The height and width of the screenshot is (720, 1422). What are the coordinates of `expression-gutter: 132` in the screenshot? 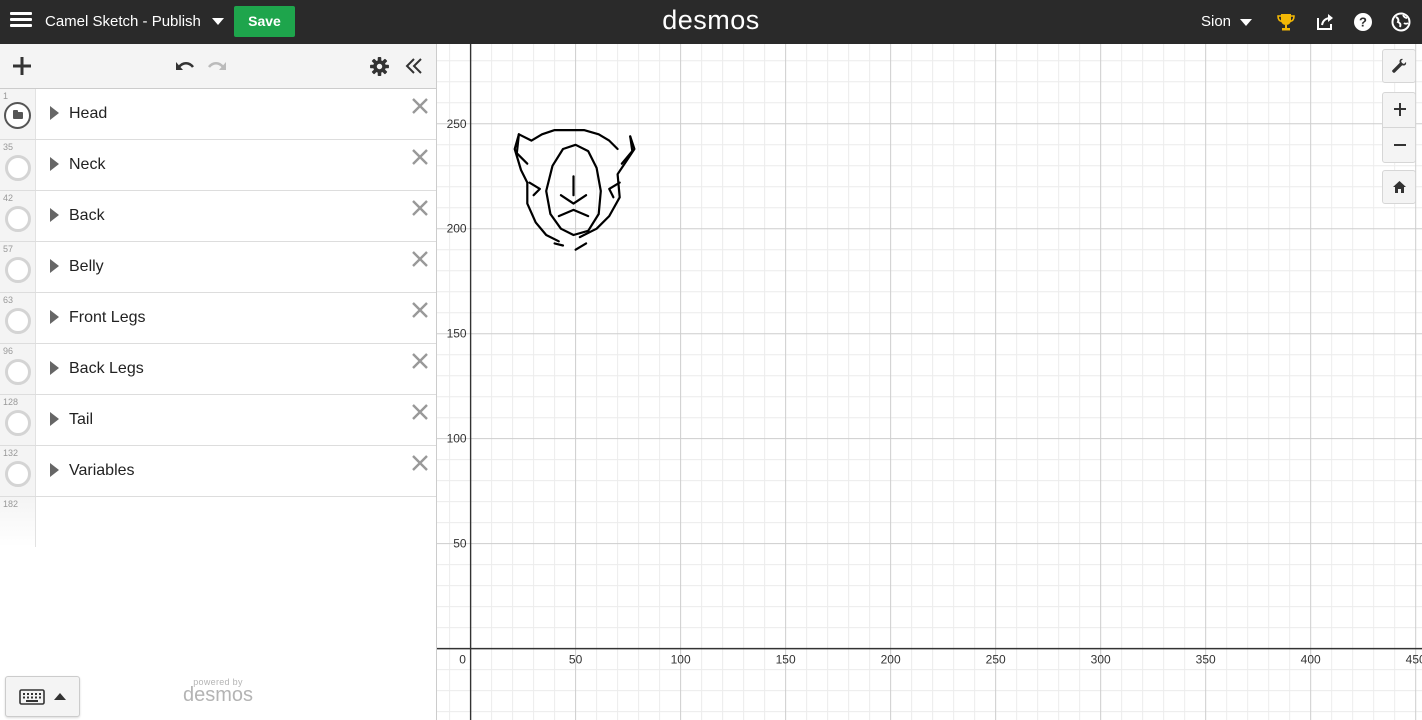 It's located at (18, 471).